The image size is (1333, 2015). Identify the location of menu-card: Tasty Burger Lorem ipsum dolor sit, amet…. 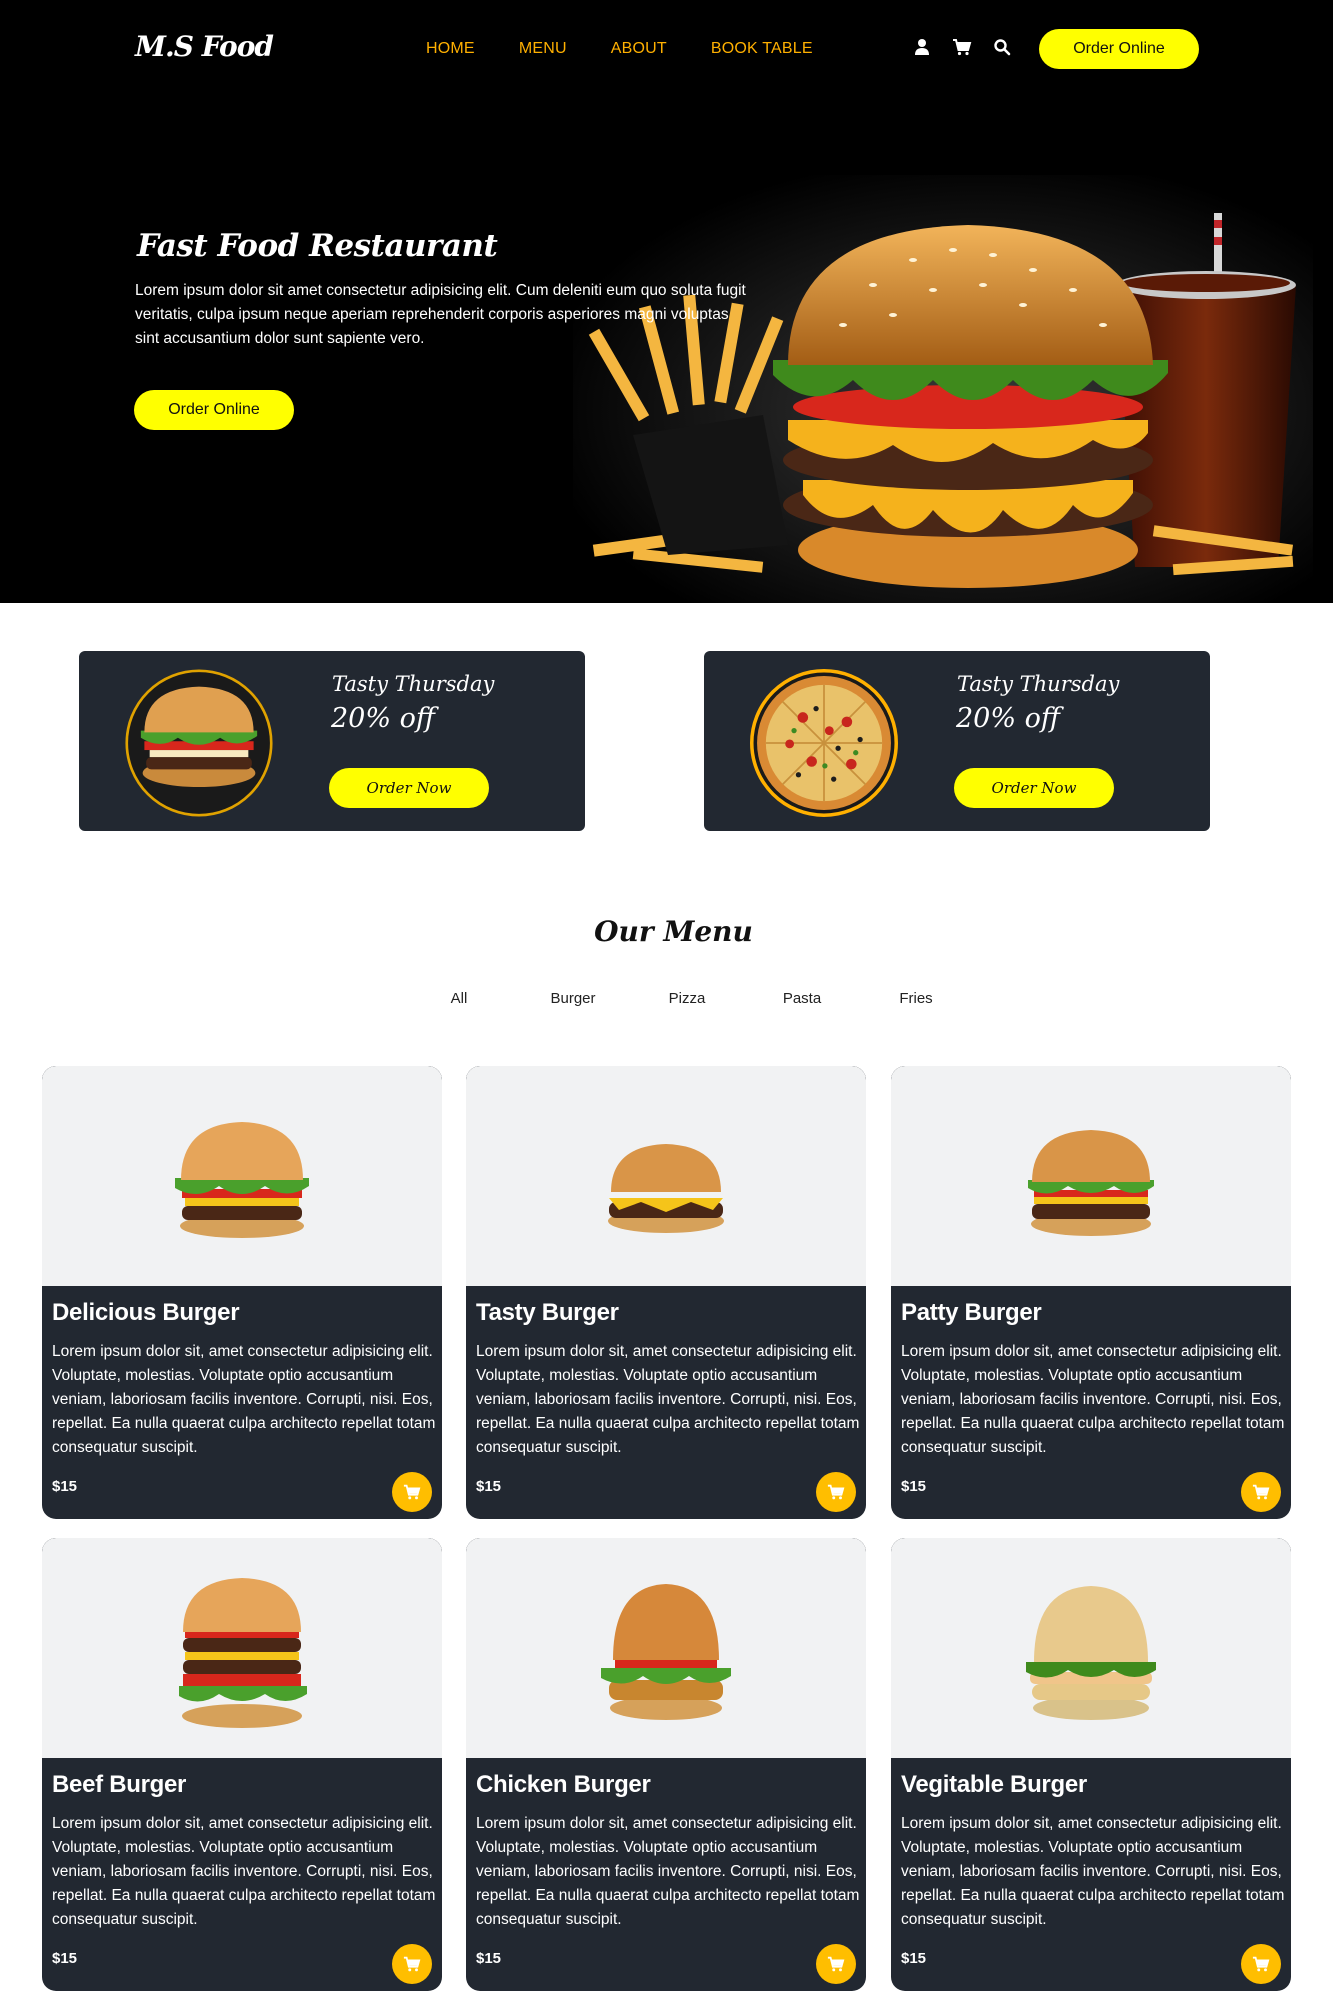
(666, 1292).